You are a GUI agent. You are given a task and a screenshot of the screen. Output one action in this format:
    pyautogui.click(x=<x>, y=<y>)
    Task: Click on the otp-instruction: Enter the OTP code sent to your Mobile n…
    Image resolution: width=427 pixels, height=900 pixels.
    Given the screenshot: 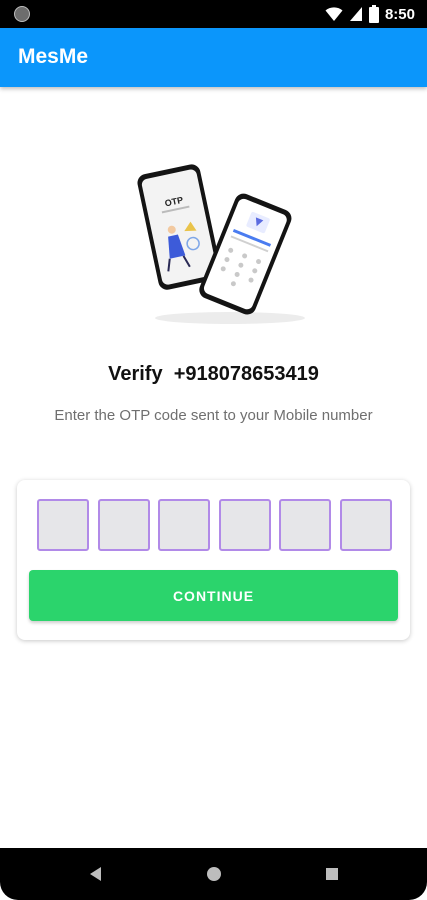 What is the action you would take?
    pyautogui.click(x=213, y=415)
    